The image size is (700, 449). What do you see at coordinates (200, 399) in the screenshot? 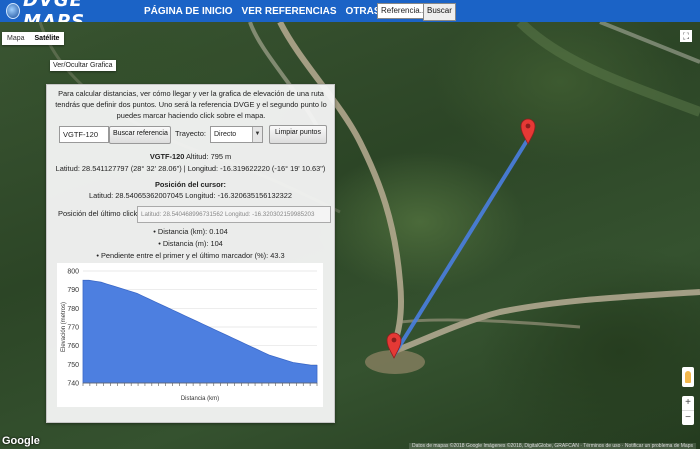
I see `x-axis-label: Distancia (km)` at bounding box center [200, 399].